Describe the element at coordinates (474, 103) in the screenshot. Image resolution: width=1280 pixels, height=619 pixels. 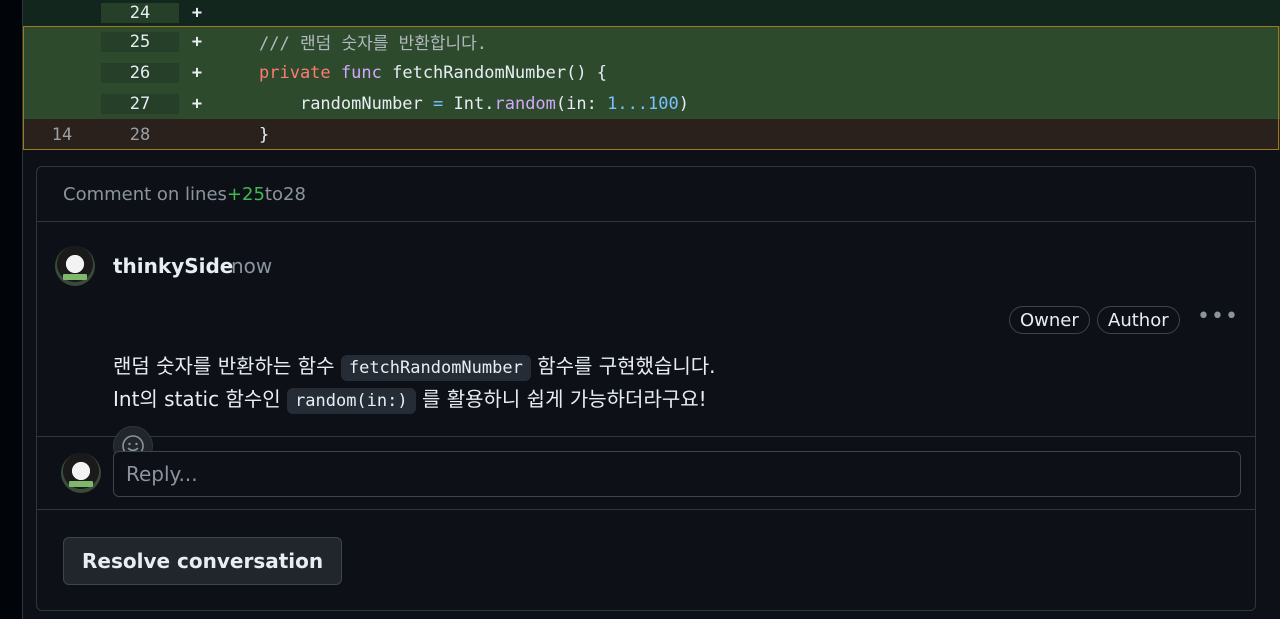
I see `code-type: Int.` at that location.